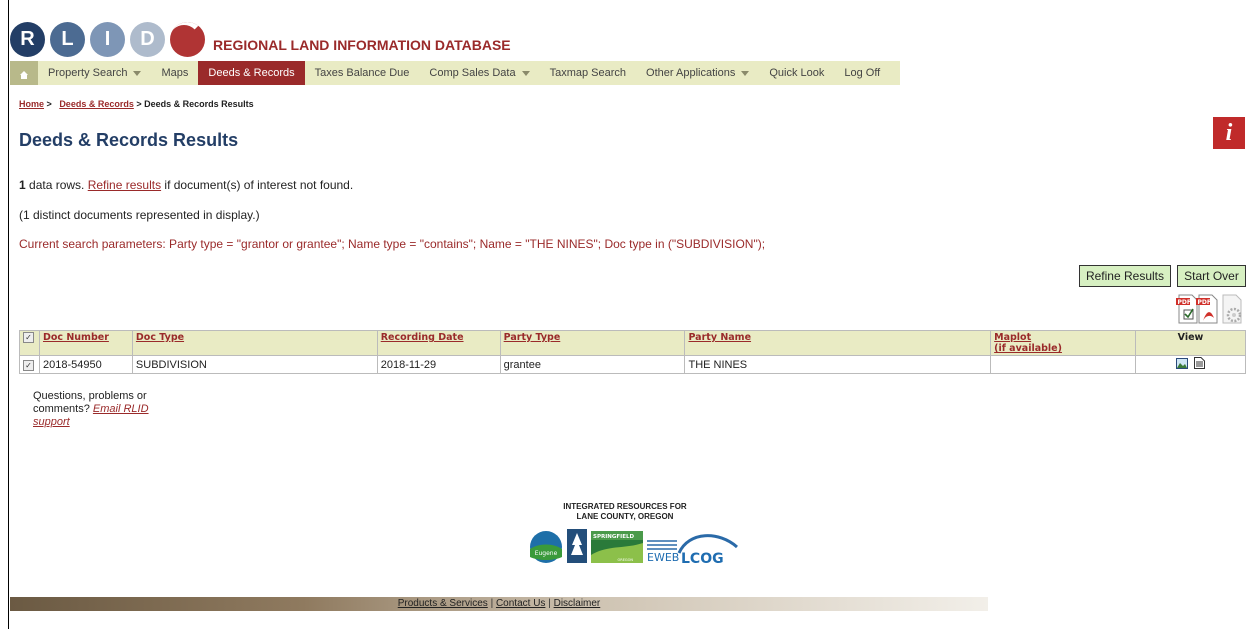  I want to click on eugene-logo: Eugene, so click(546, 547).